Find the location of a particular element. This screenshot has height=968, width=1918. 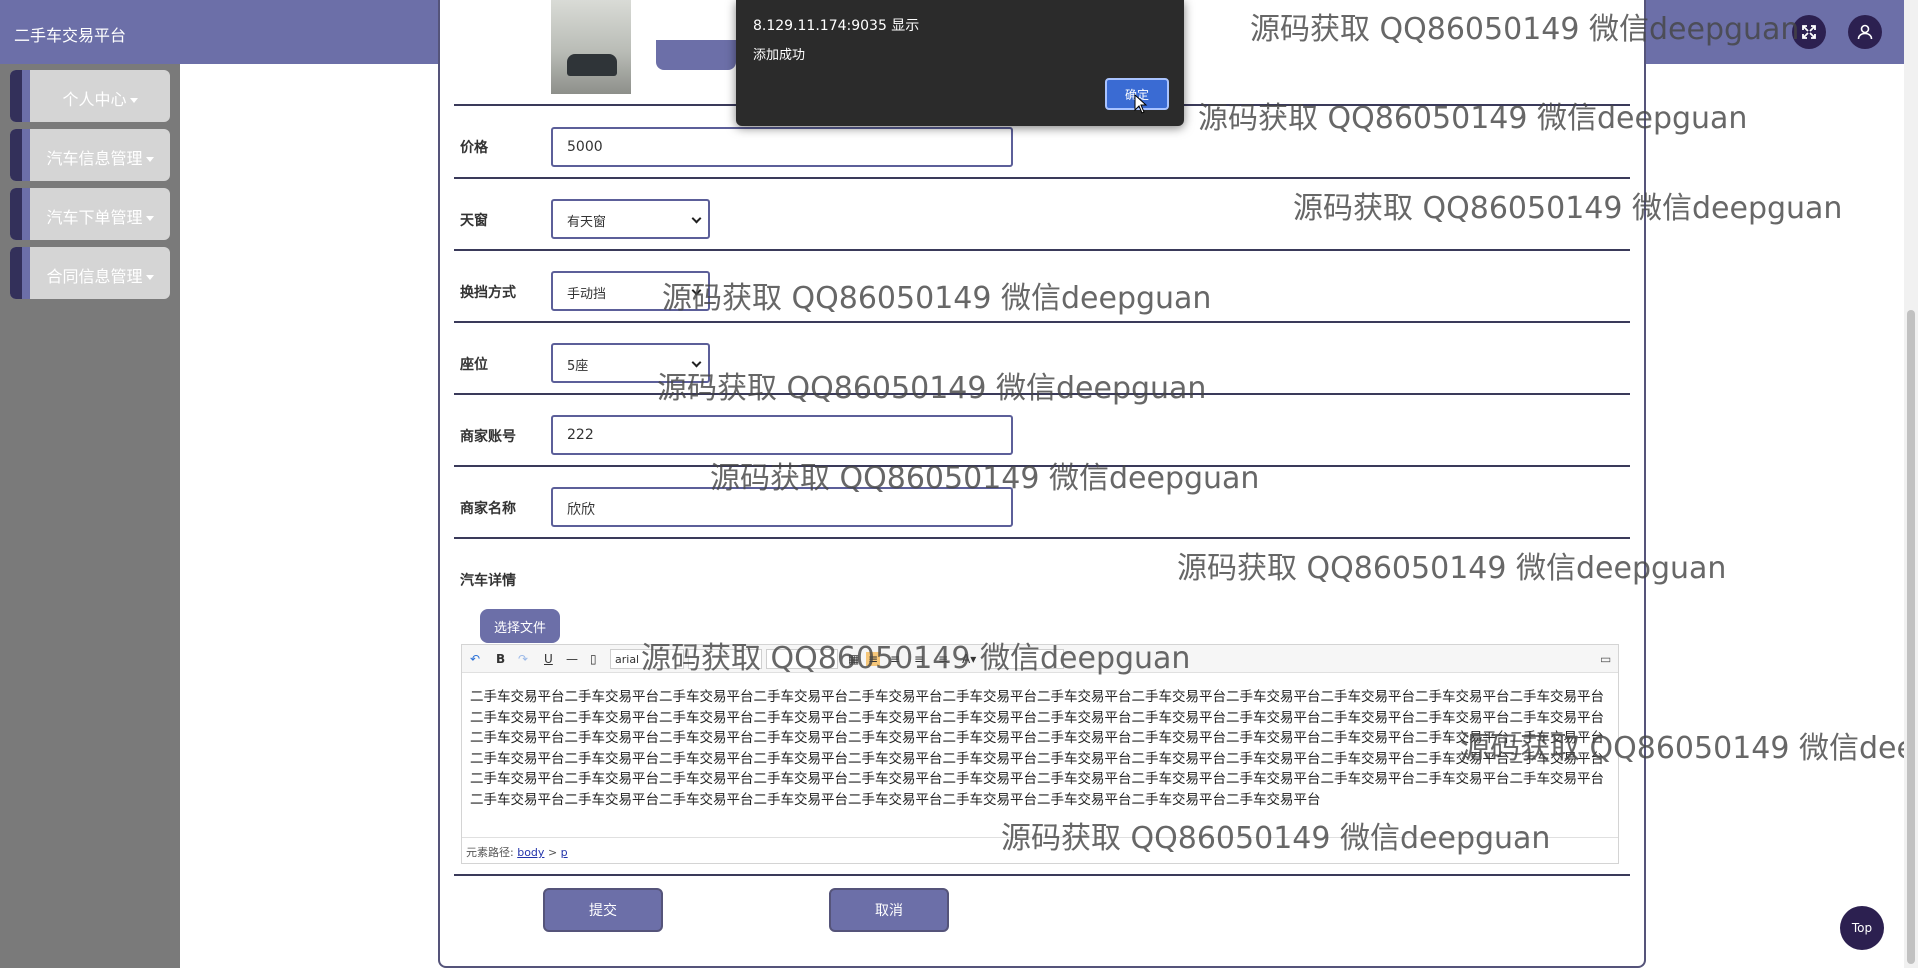

fullscreen-editor-icon: ▭ is located at coordinates (1605, 659).